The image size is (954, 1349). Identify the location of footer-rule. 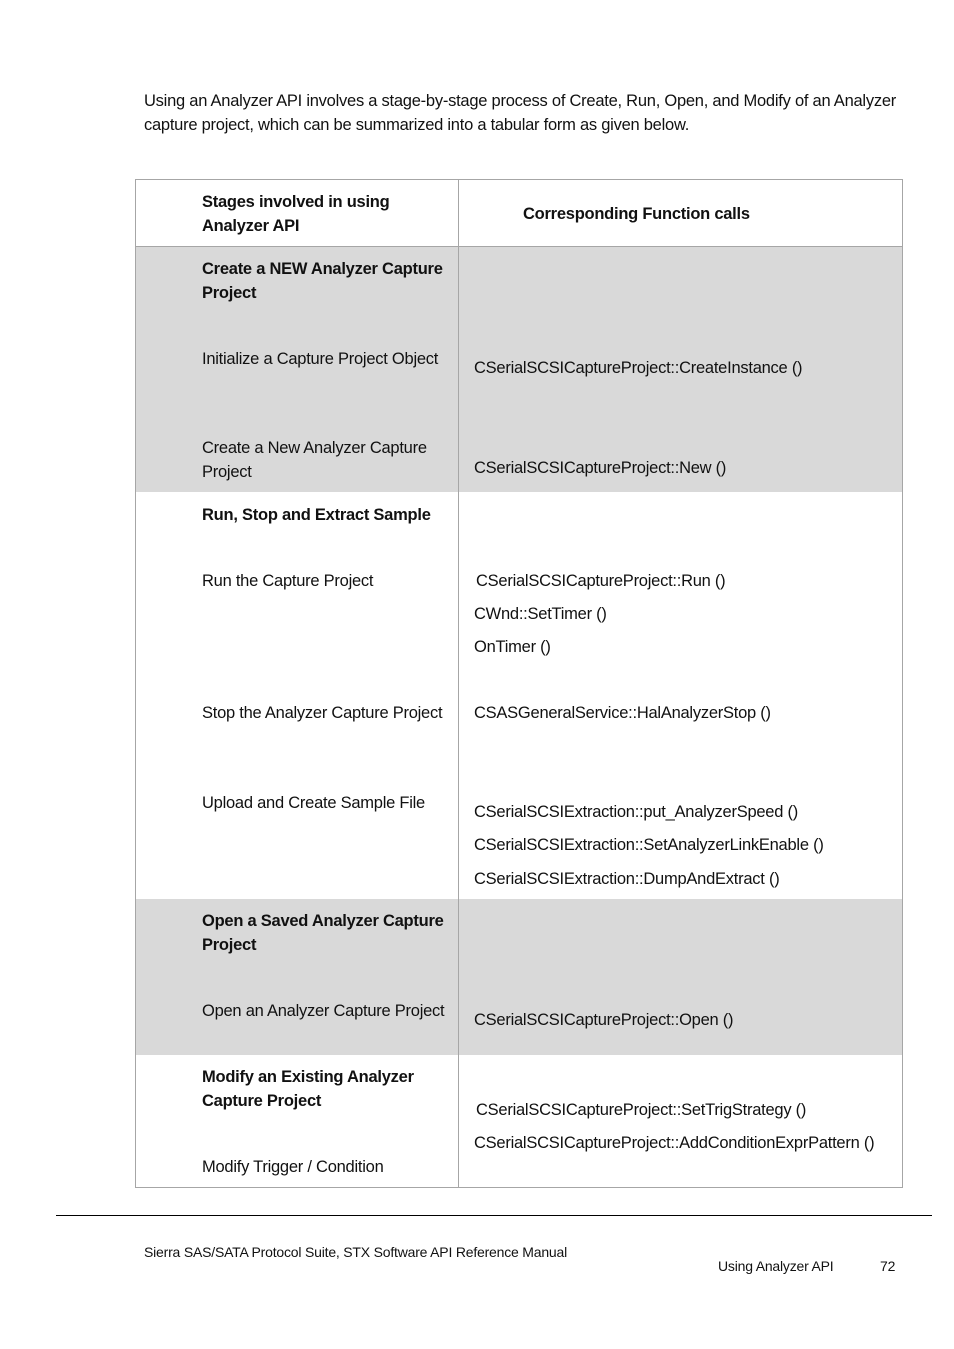
(494, 1215).